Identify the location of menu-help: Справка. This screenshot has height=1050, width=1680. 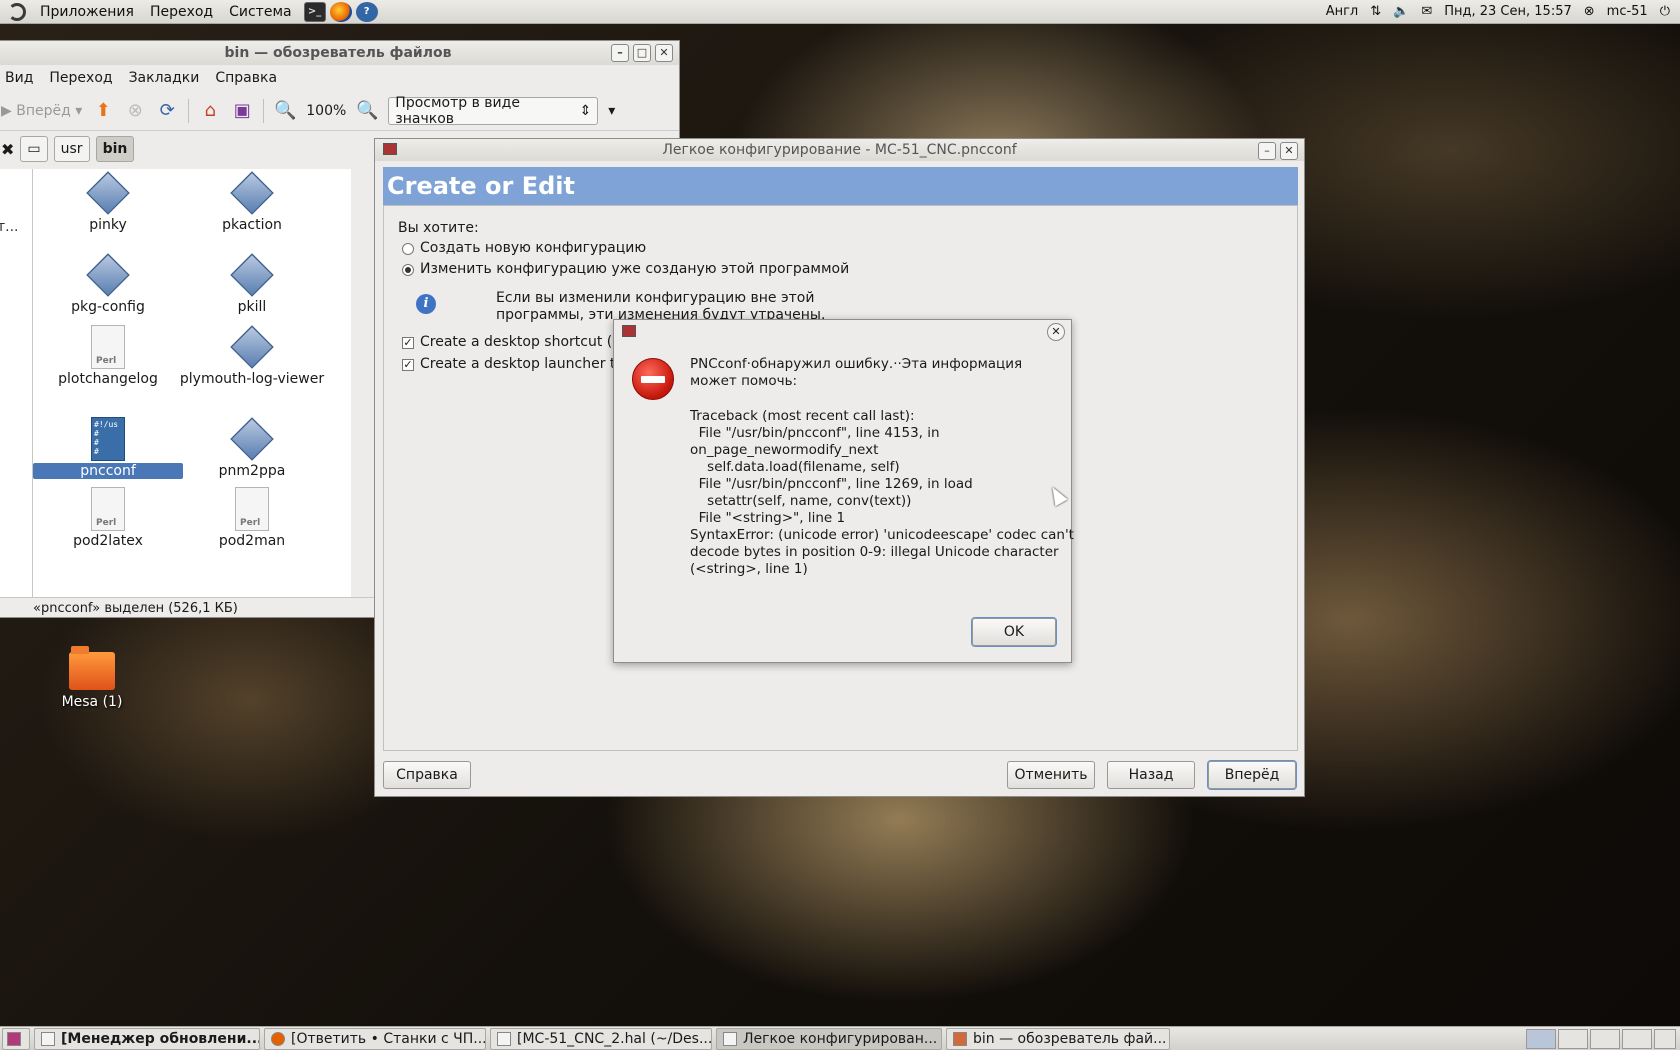
(246, 78).